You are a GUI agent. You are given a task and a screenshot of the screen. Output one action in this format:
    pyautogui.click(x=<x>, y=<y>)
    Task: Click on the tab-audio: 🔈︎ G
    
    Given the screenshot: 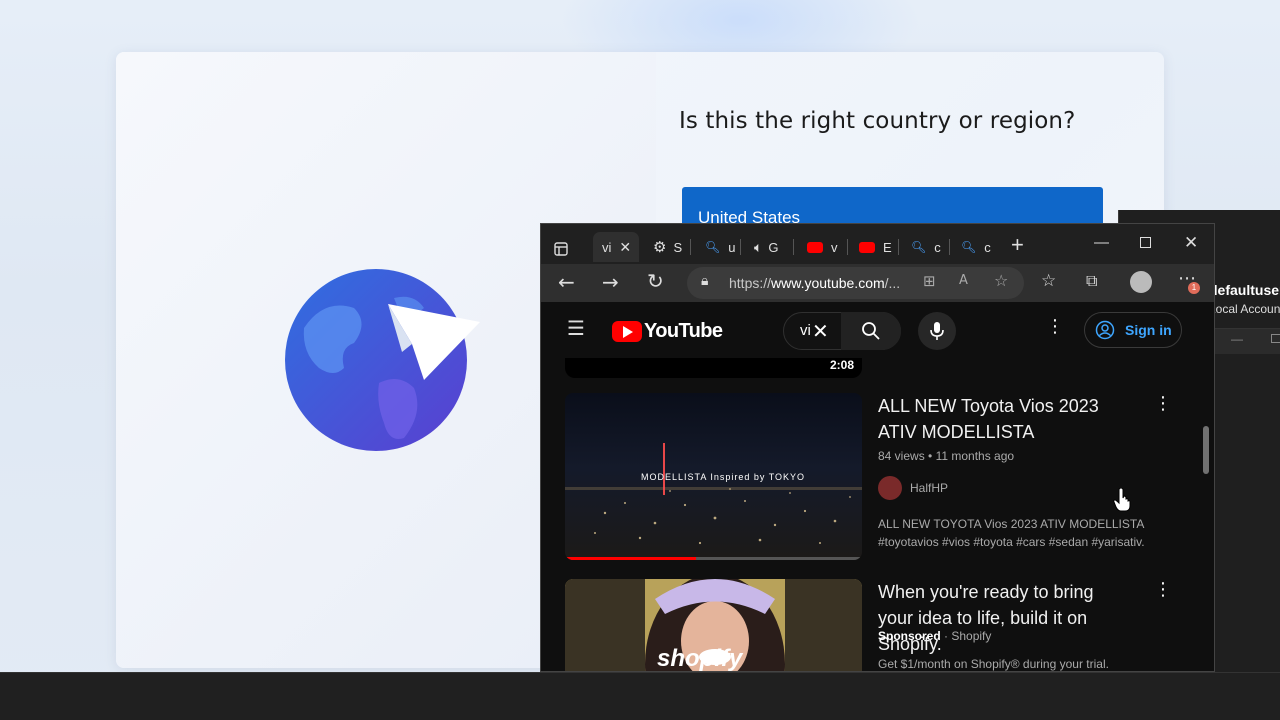 What is the action you would take?
    pyautogui.click(x=766, y=247)
    